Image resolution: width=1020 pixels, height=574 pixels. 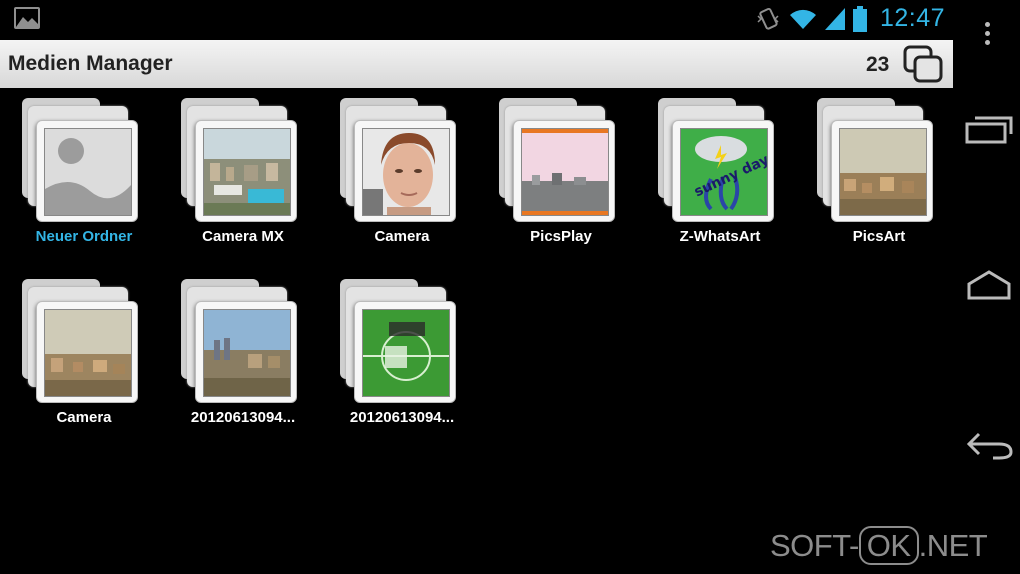 What do you see at coordinates (768, 18) in the screenshot?
I see `vibrate-icon` at bounding box center [768, 18].